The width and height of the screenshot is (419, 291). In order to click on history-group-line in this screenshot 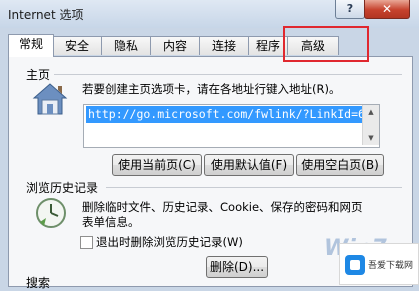, I will do `click(254, 187)`.